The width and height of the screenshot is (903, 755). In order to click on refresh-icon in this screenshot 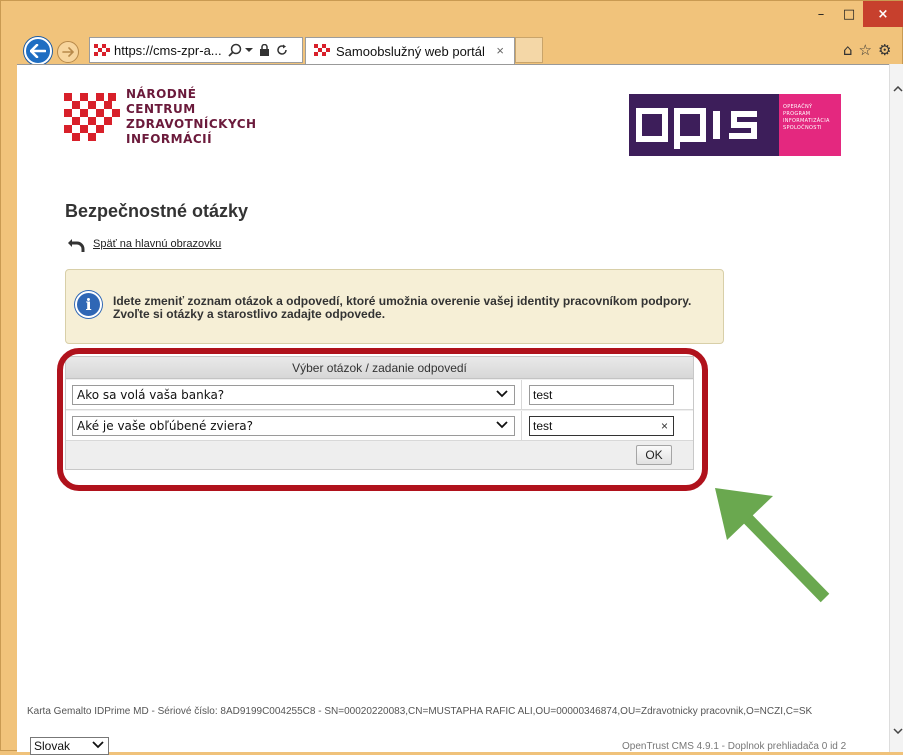, I will do `click(282, 50)`.